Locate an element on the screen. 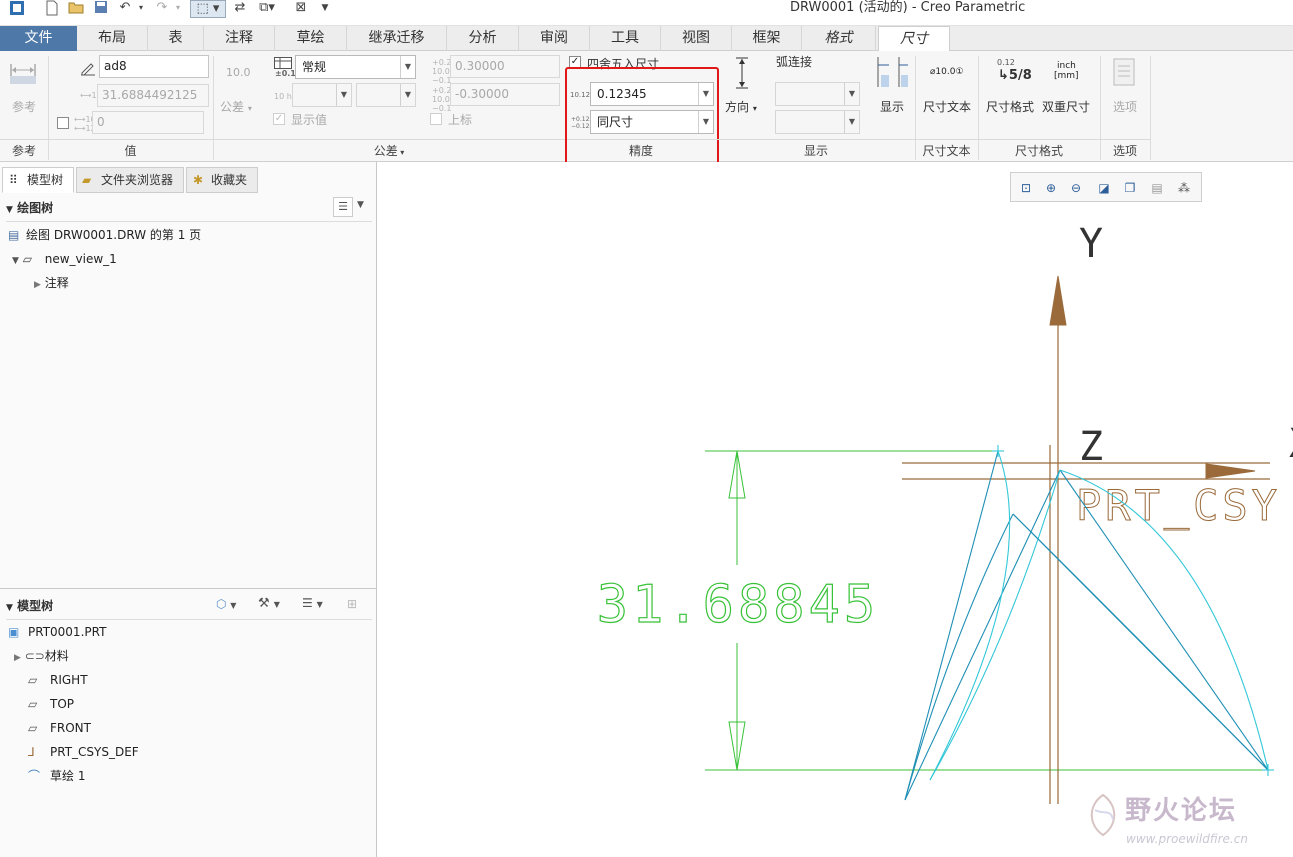 The height and width of the screenshot is (857, 1293). fit-class-dropdown-1: ▼ is located at coordinates (322, 95).